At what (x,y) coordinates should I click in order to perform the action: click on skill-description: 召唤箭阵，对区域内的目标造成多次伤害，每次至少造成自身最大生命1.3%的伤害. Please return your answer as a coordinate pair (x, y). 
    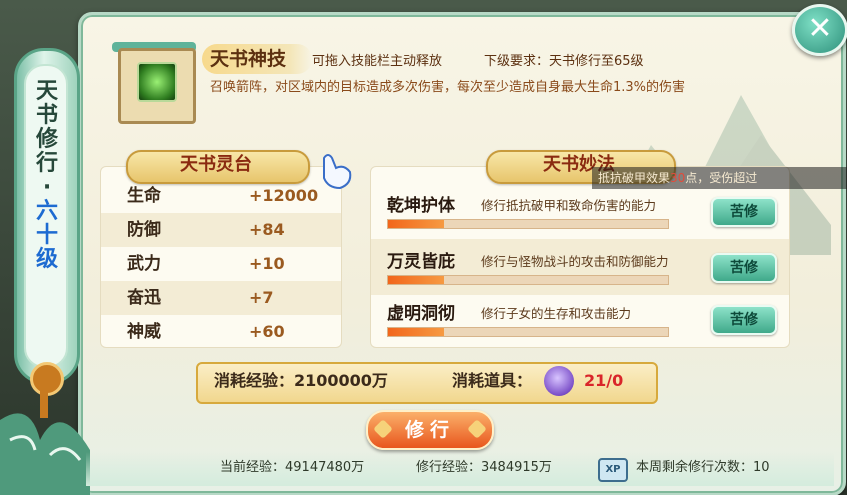
    Looking at the image, I should click on (448, 87).